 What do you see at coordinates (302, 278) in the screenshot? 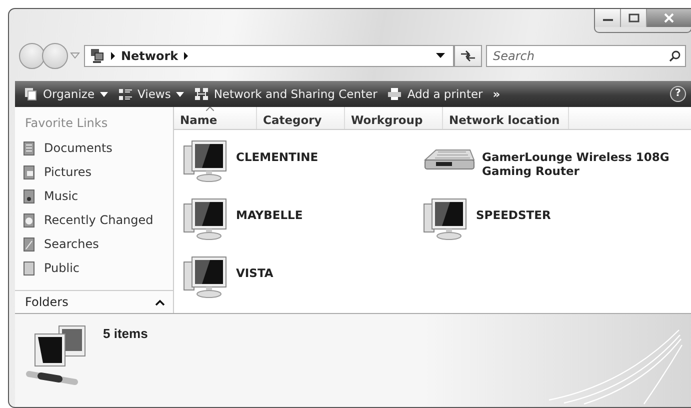
I see `network-device: VISTA` at bounding box center [302, 278].